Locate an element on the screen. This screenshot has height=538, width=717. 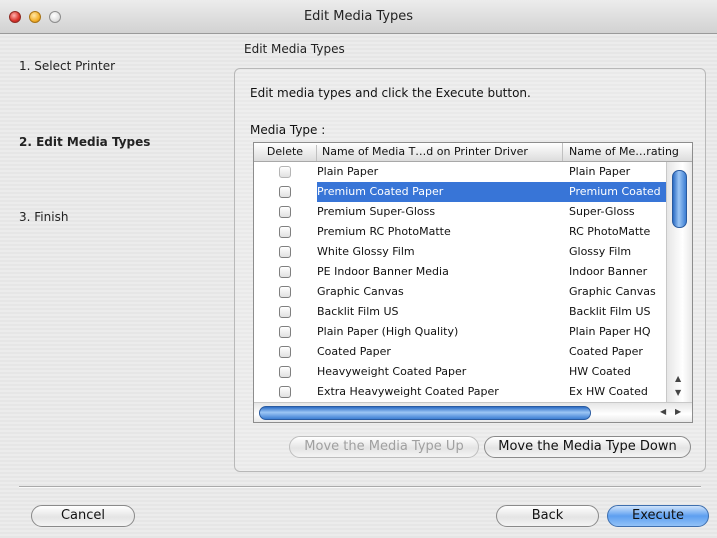
horizontal-scroll-arrows: ◀ ▶ is located at coordinates (671, 412).